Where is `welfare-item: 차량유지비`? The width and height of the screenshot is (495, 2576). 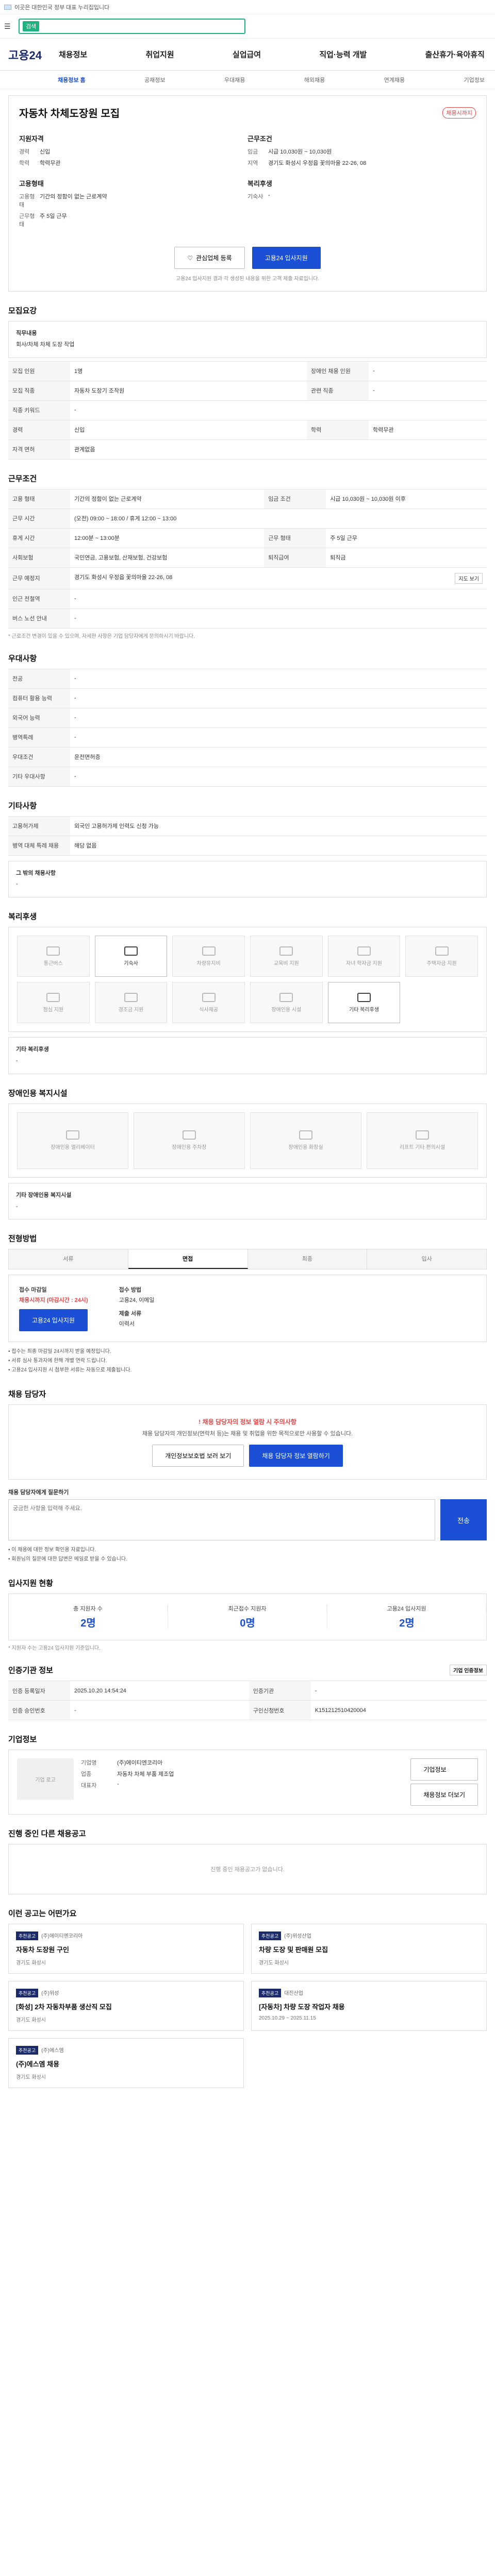 welfare-item: 차량유지비 is located at coordinates (208, 956).